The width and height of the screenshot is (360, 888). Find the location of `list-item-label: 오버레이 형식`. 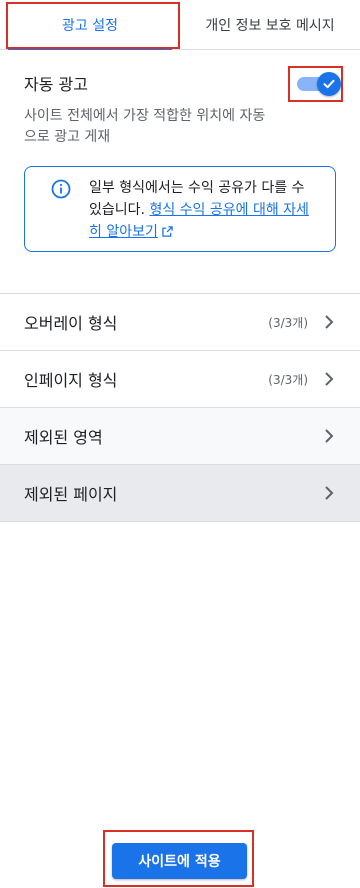

list-item-label: 오버레이 형식 is located at coordinates (71, 323).